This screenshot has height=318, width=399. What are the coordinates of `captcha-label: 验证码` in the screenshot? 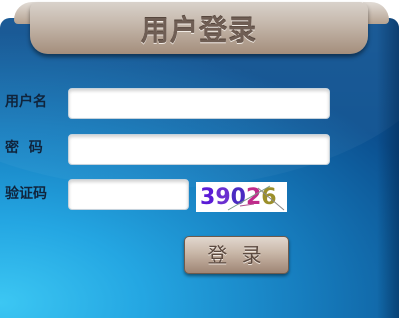 It's located at (26, 194).